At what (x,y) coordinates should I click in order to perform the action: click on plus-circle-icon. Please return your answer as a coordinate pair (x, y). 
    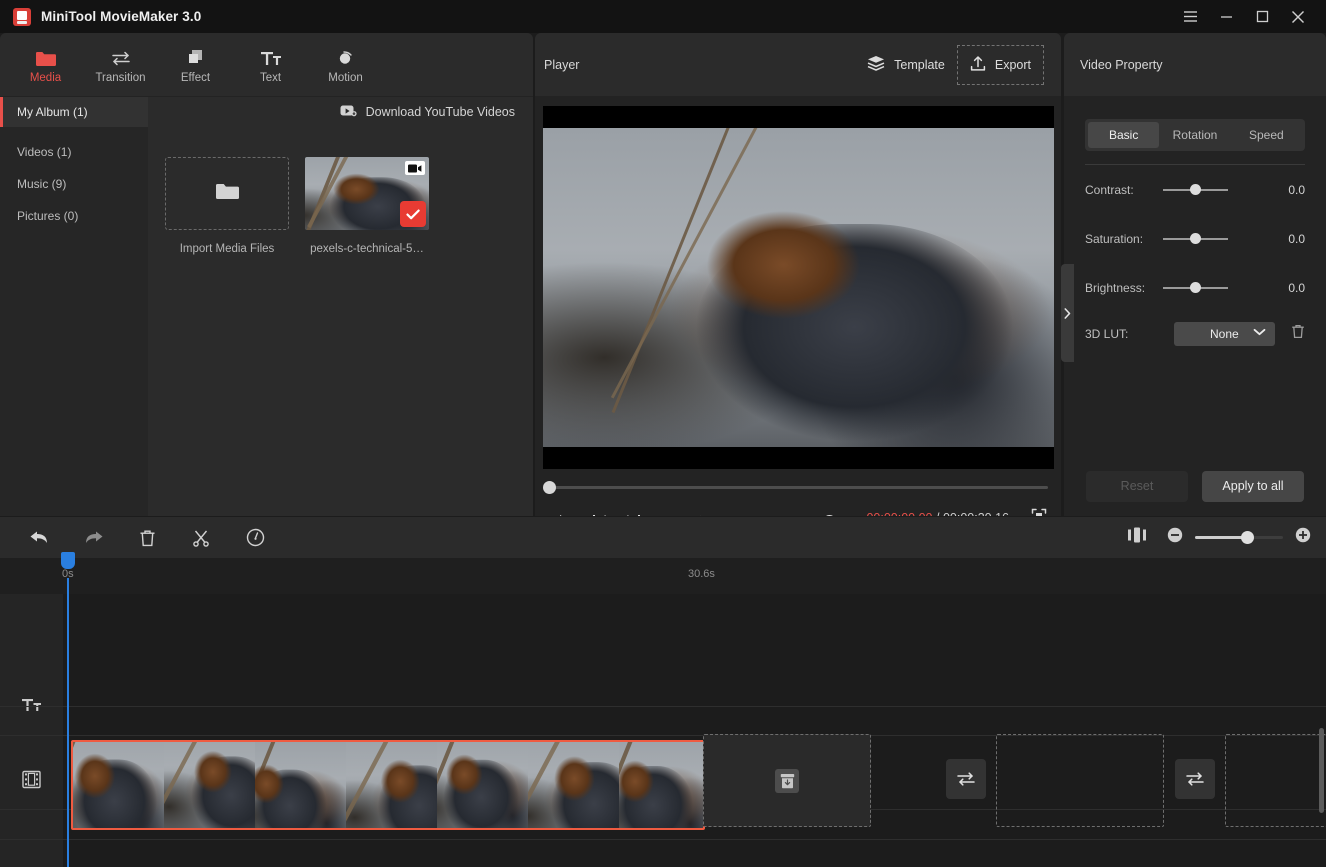
    Looking at the image, I should click on (1303, 537).